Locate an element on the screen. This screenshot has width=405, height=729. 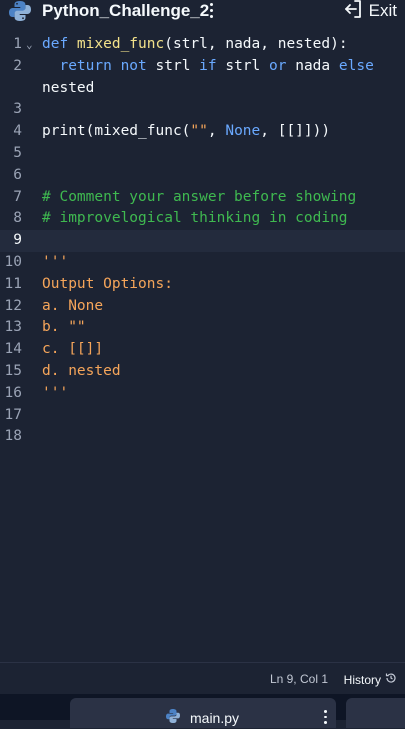
tab-main-py-label: main.py is located at coordinates (215, 718).